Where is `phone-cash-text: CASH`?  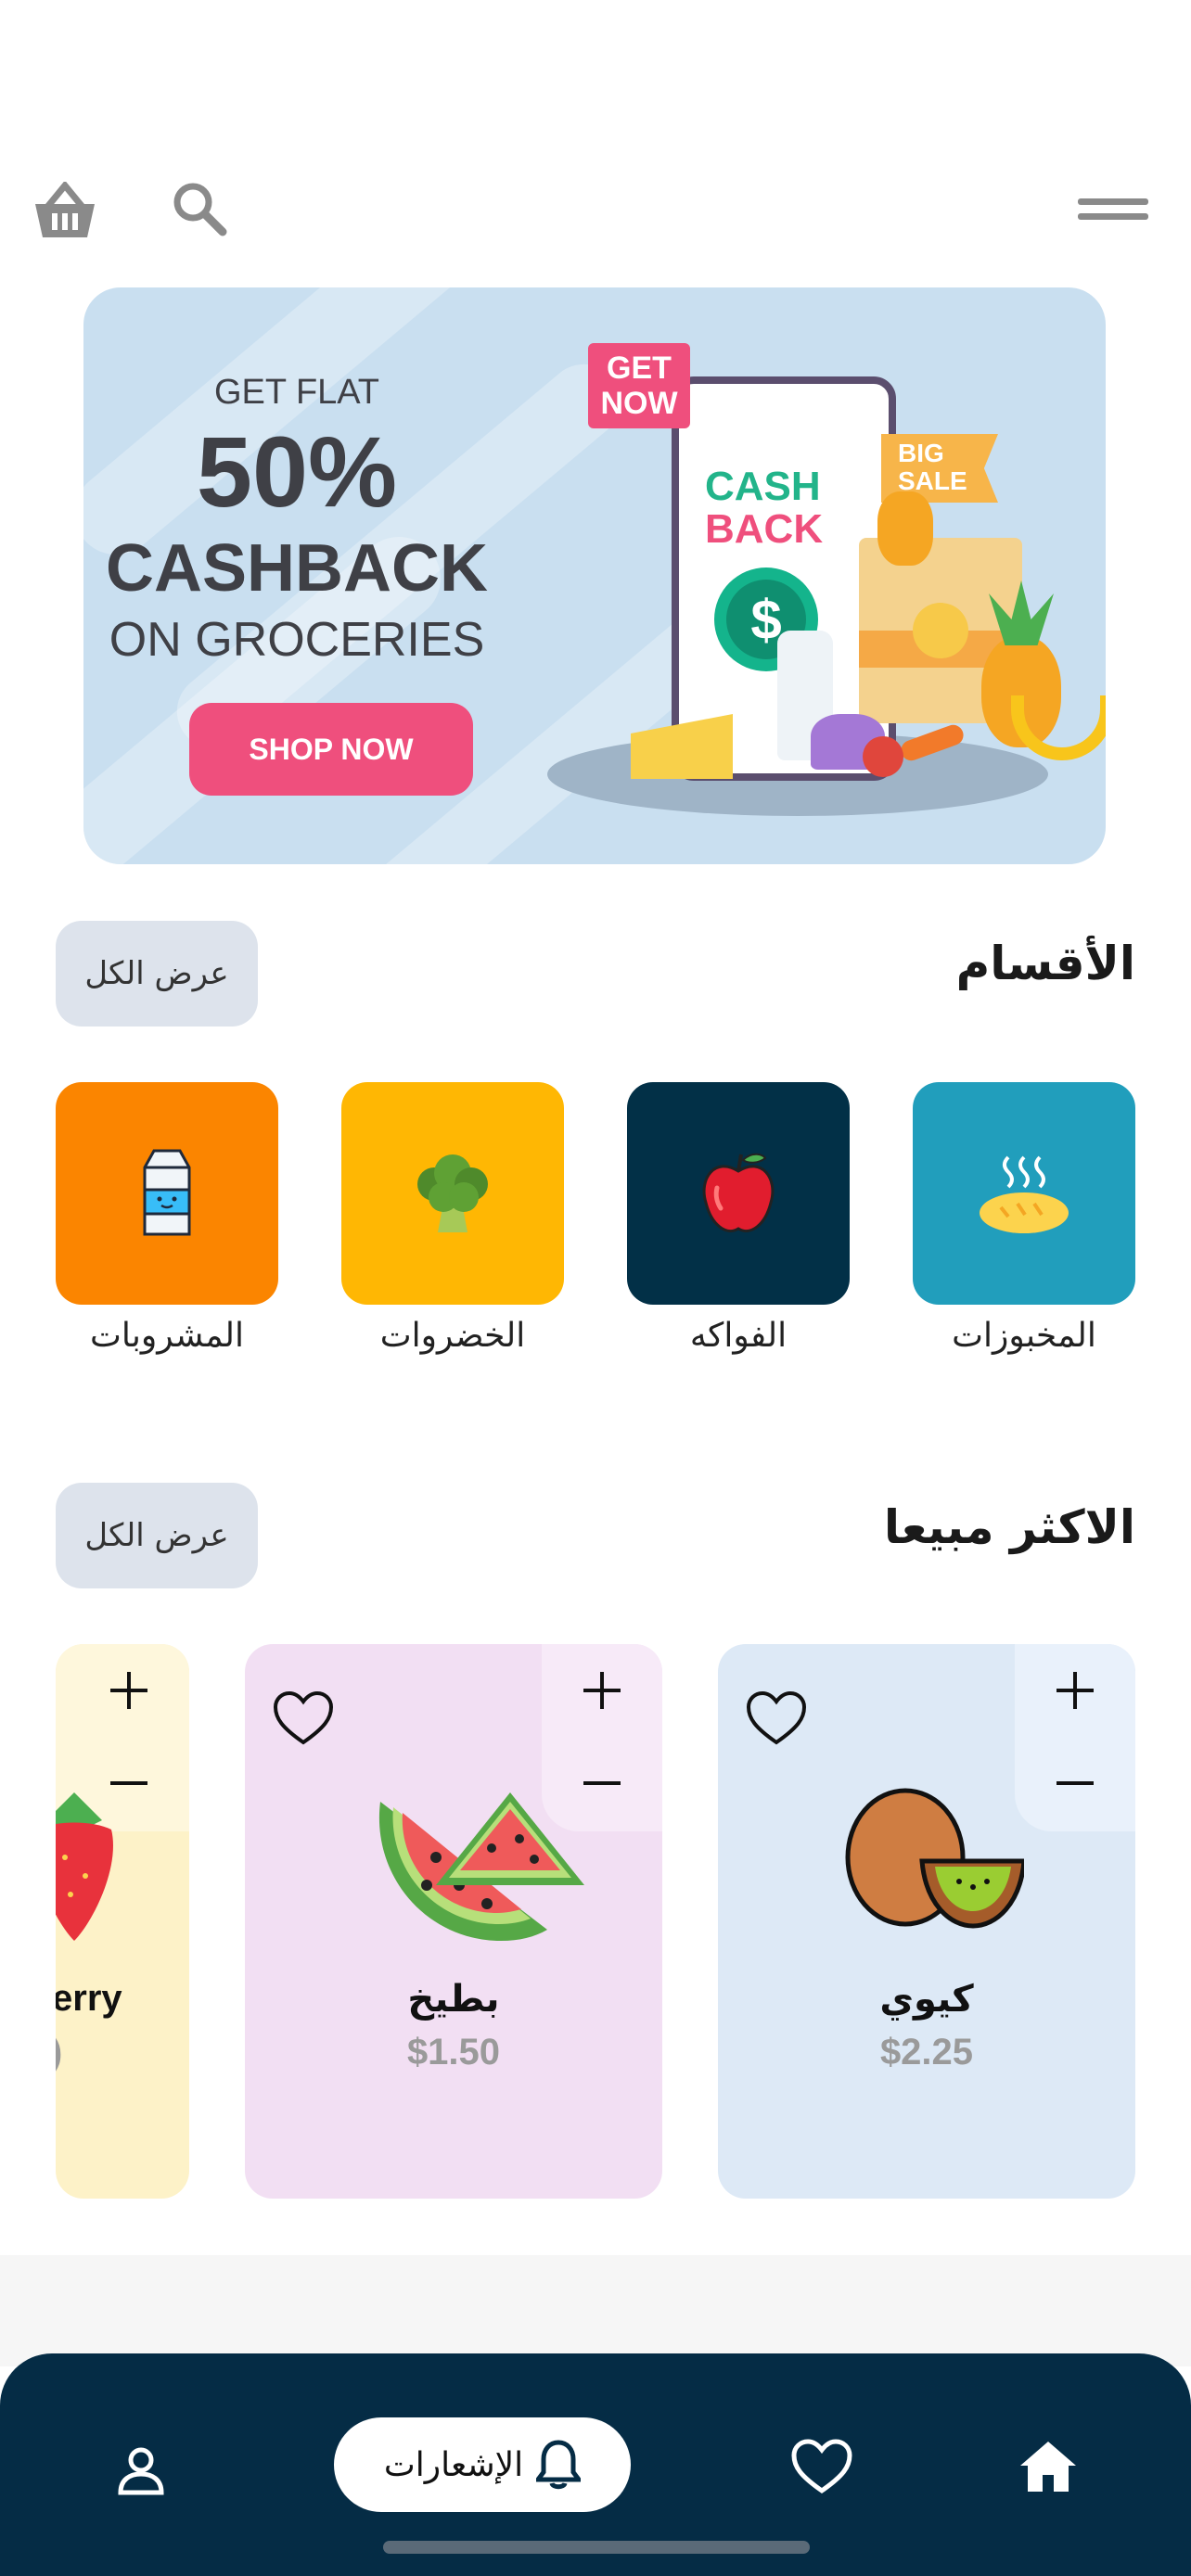 phone-cash-text: CASH is located at coordinates (763, 486).